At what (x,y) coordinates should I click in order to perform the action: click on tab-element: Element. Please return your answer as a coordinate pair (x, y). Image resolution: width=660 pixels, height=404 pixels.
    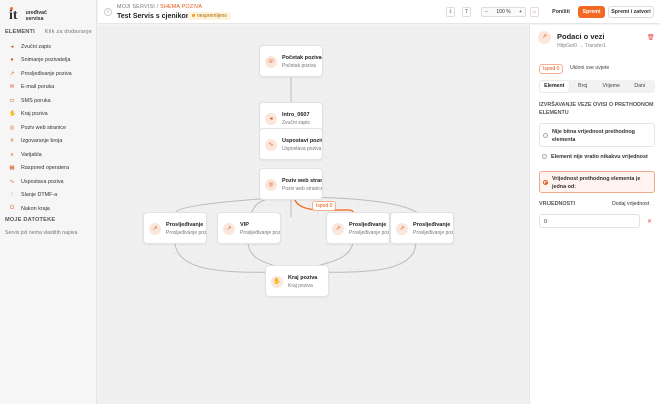
    Looking at the image, I should click on (554, 86).